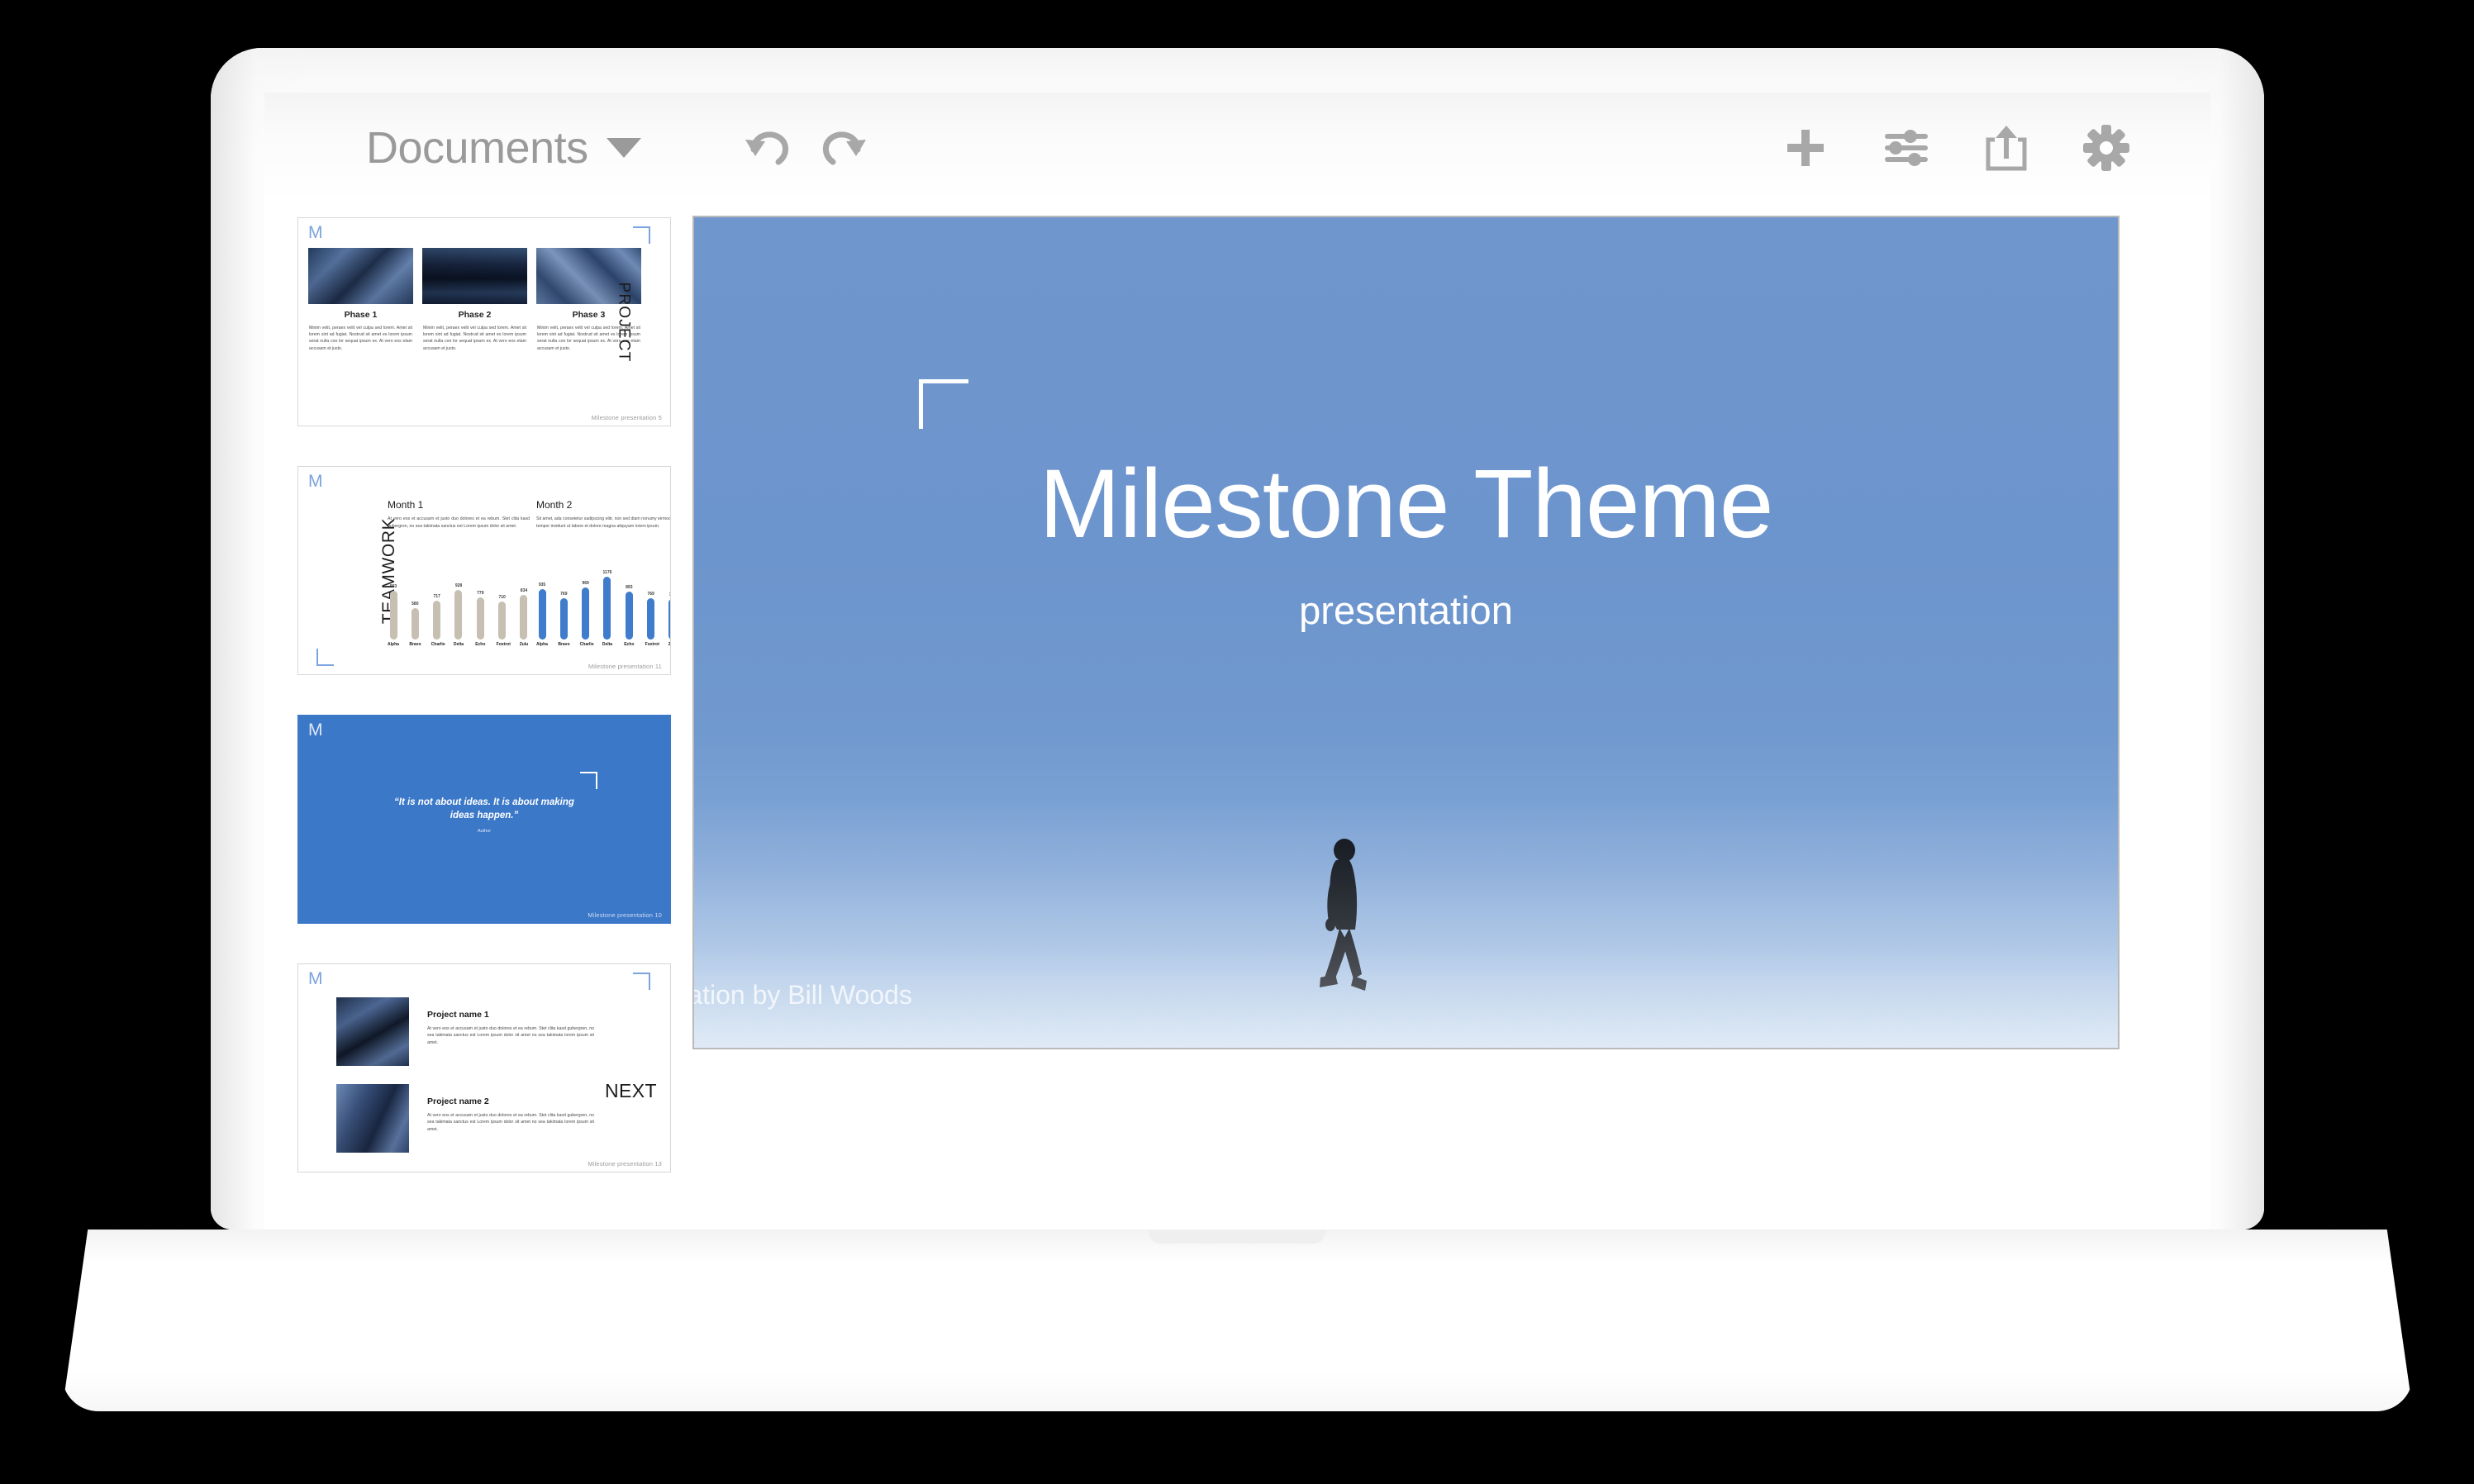  What do you see at coordinates (542, 585) in the screenshot?
I see `bar-value-label: 935` at bounding box center [542, 585].